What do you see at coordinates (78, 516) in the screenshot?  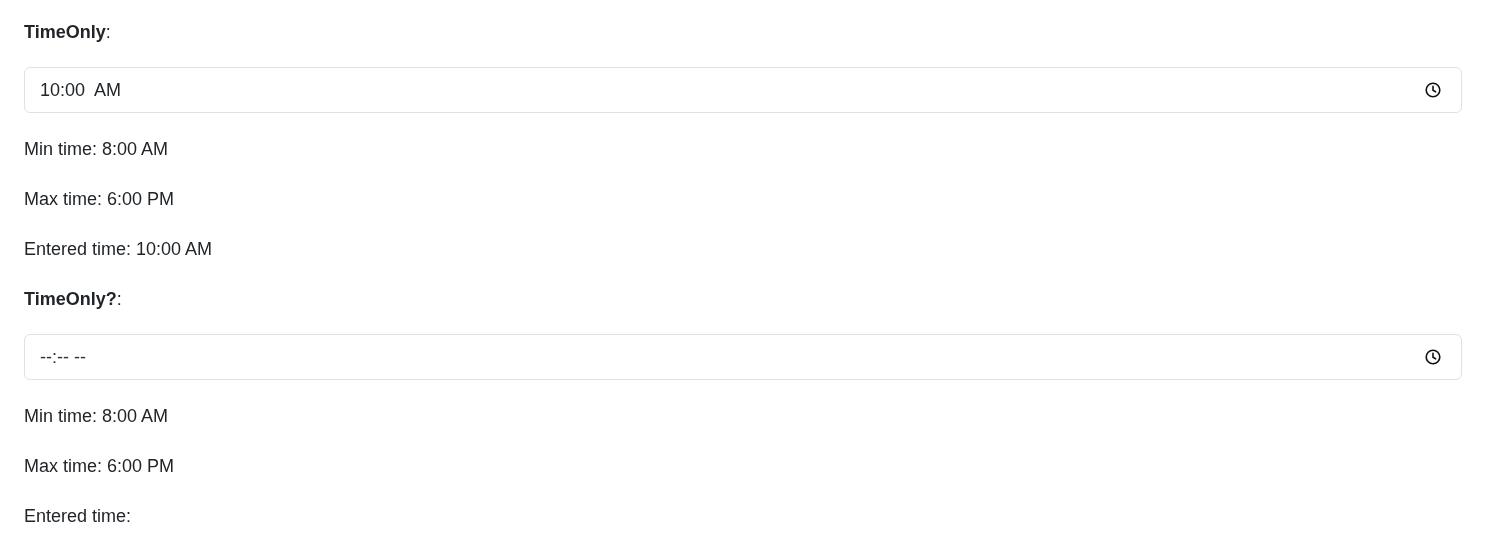 I see `info-text: Entered time:` at bounding box center [78, 516].